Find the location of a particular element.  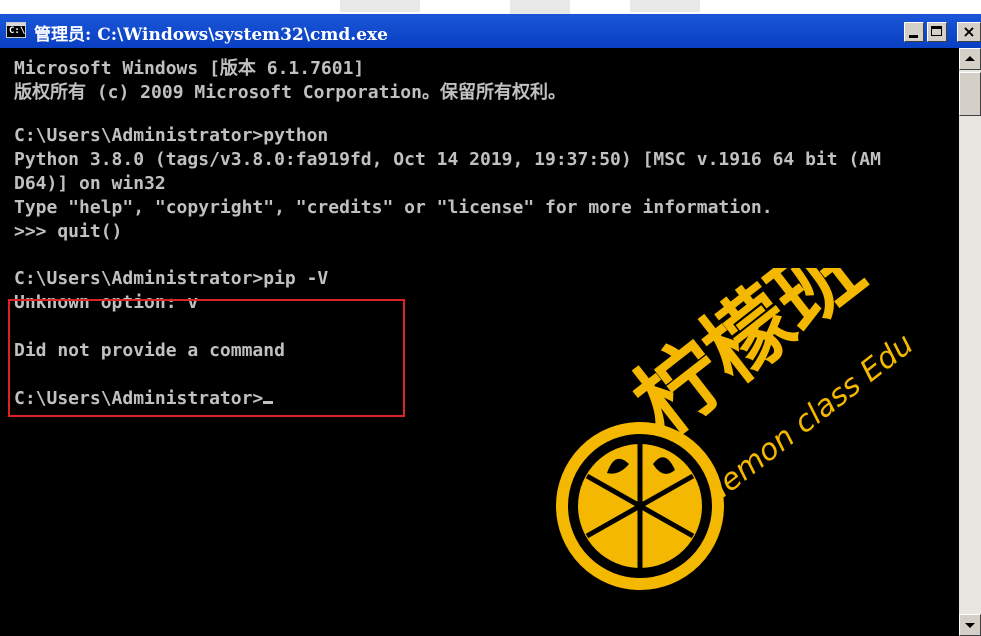

scroll-up-button is located at coordinates (970, 59).